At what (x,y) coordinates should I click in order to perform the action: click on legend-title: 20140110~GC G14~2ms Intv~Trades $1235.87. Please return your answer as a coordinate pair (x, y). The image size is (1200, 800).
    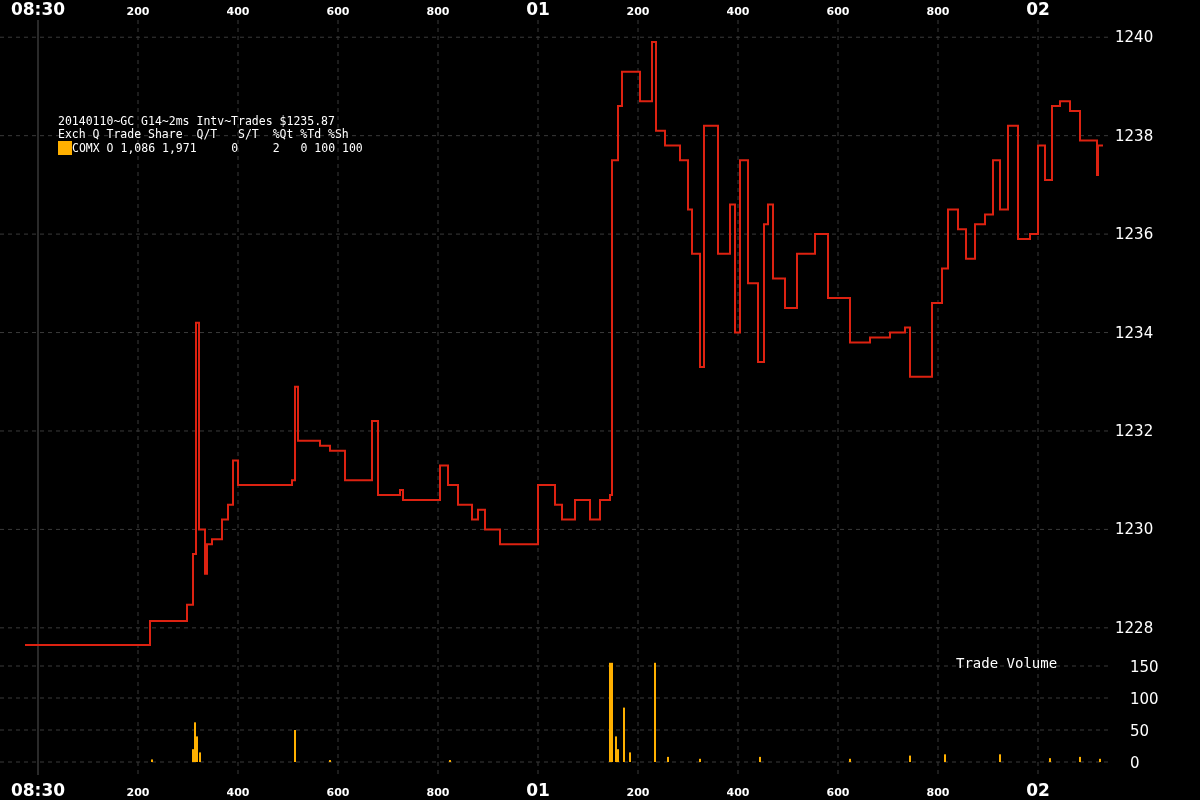
    Looking at the image, I should click on (197, 121).